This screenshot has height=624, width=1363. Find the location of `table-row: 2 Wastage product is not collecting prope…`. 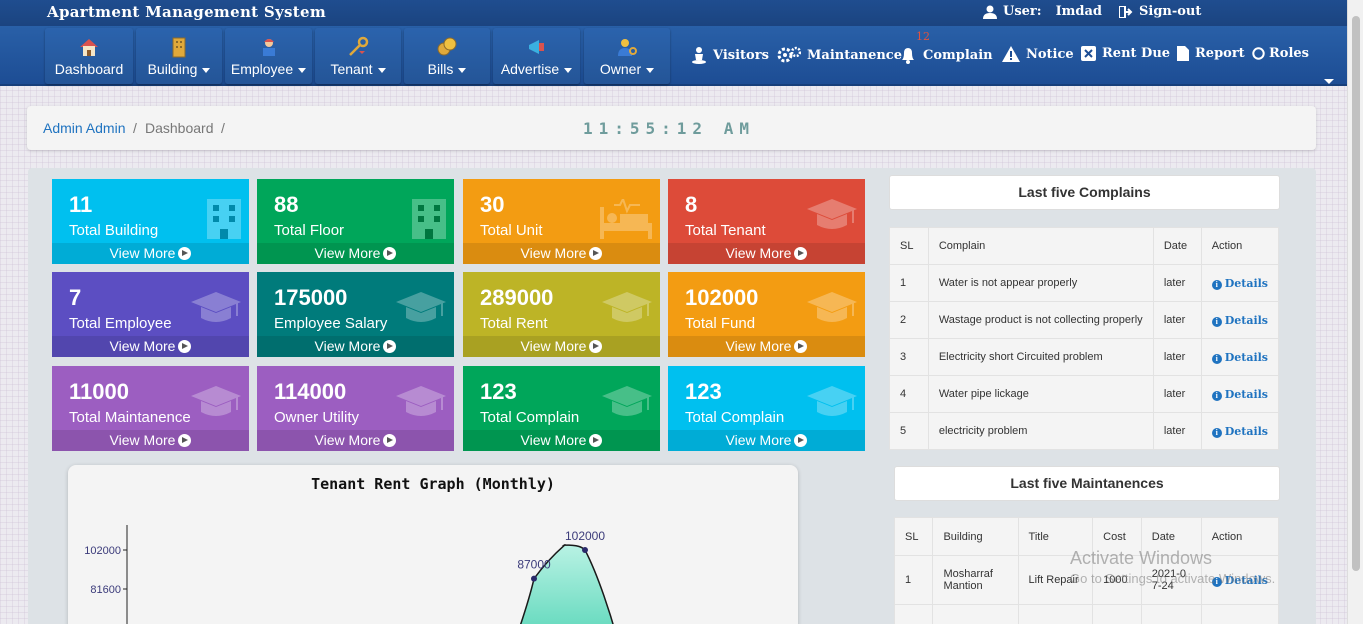

table-row: 2 Wastage product is not collecting prope… is located at coordinates (1084, 320).